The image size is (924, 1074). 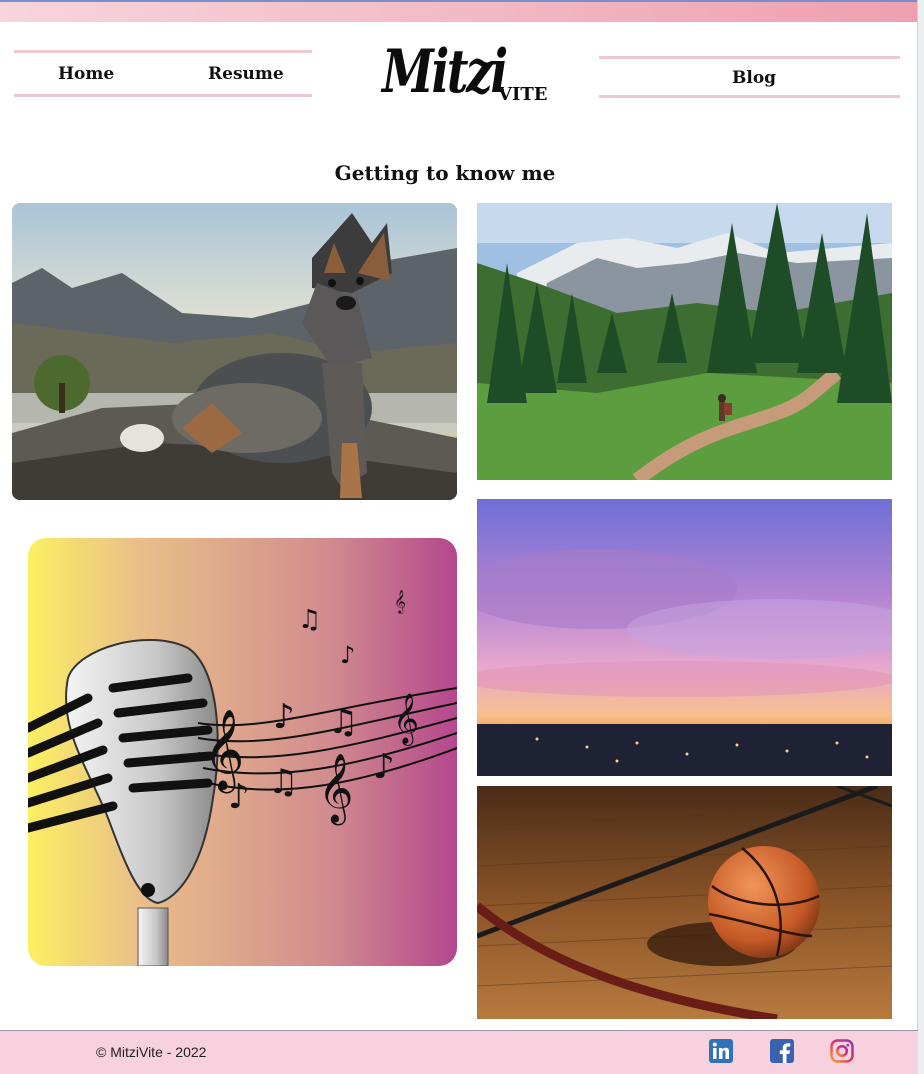 What do you see at coordinates (782, 1051) in the screenshot?
I see `facebook-icon` at bounding box center [782, 1051].